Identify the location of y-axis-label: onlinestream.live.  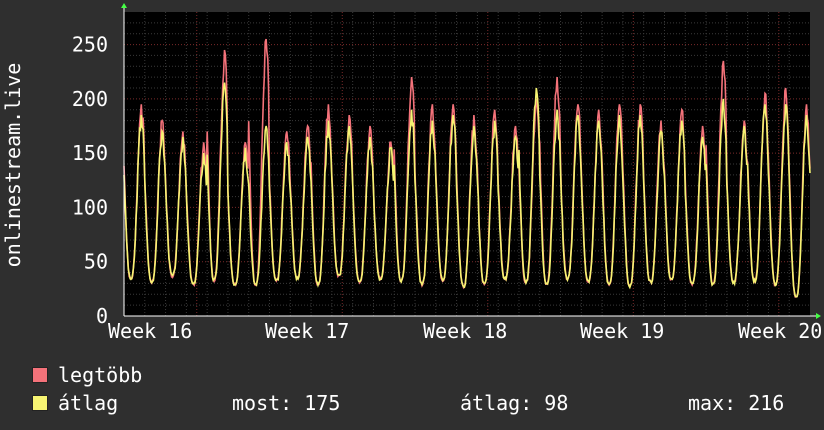
(13, 165).